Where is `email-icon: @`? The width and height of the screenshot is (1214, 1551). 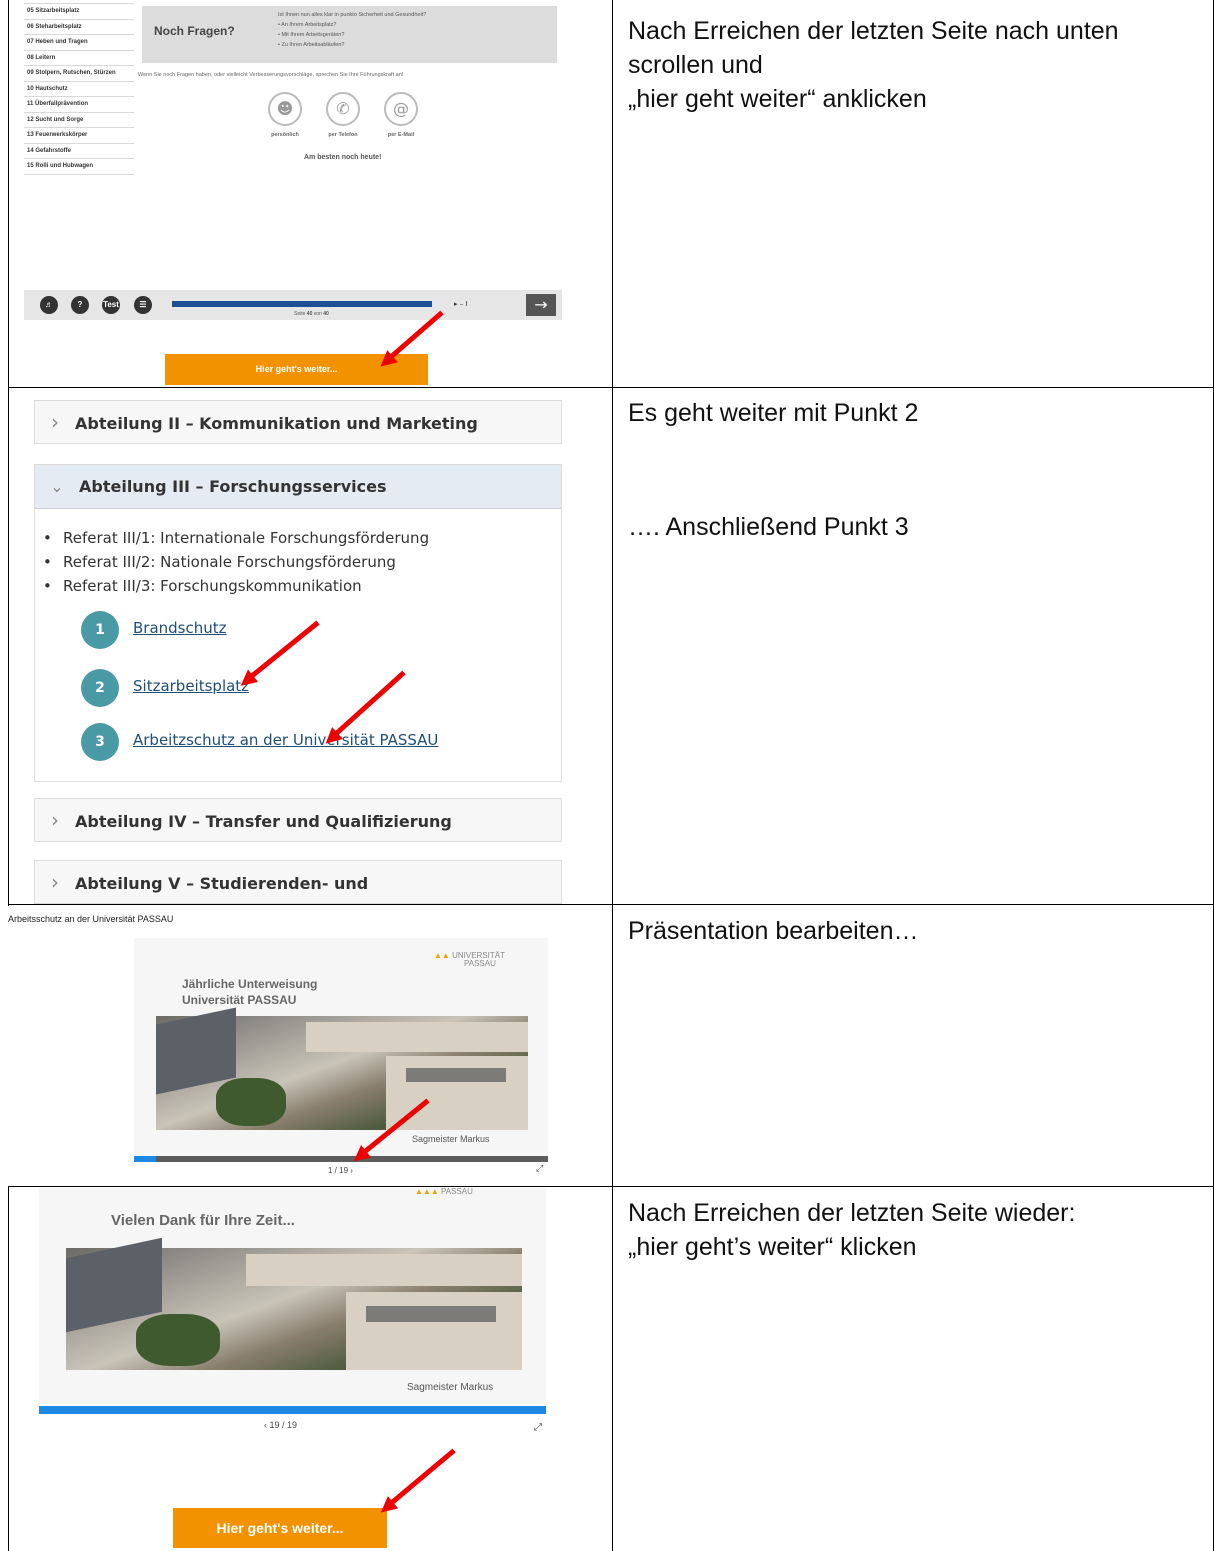 email-icon: @ is located at coordinates (401, 109).